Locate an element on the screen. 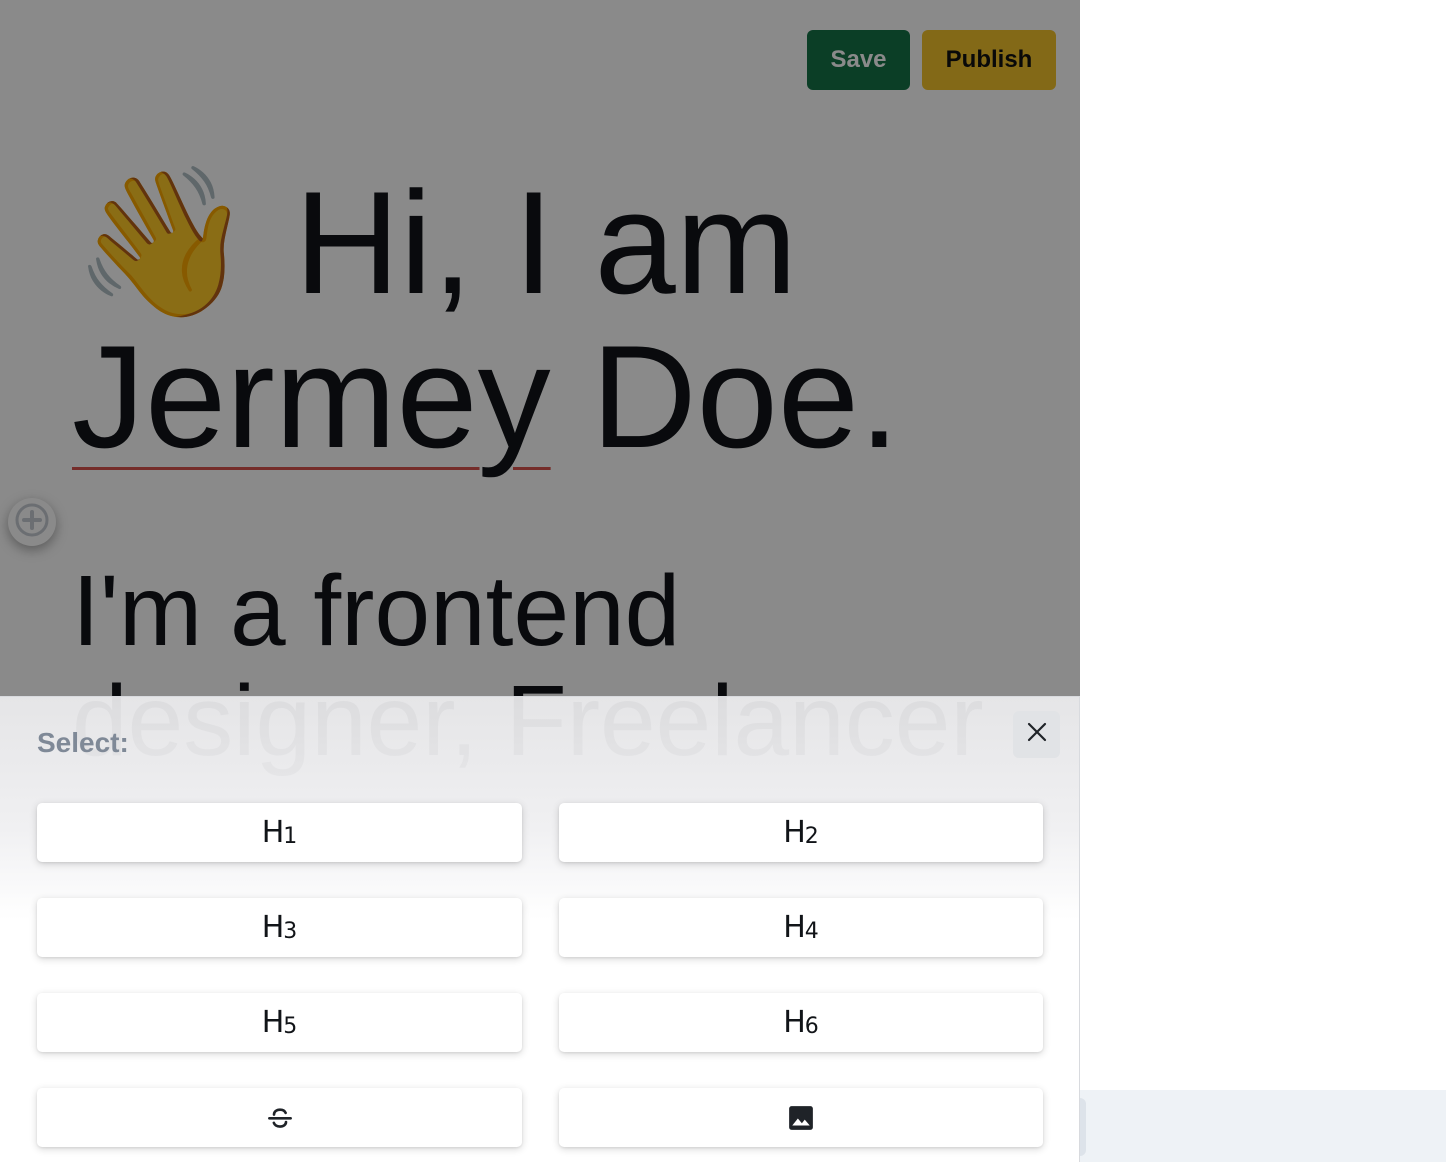 This screenshot has width=1446, height=1162. option-h1: H1 is located at coordinates (279, 832).